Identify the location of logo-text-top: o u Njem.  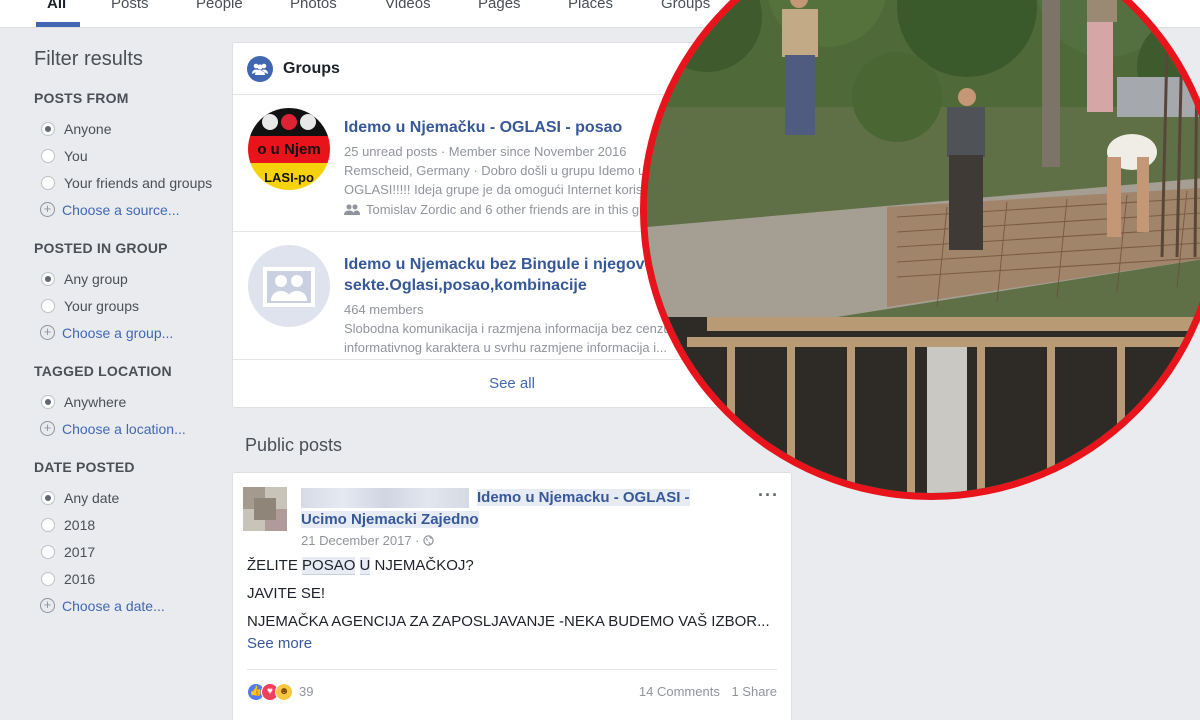
(288, 149).